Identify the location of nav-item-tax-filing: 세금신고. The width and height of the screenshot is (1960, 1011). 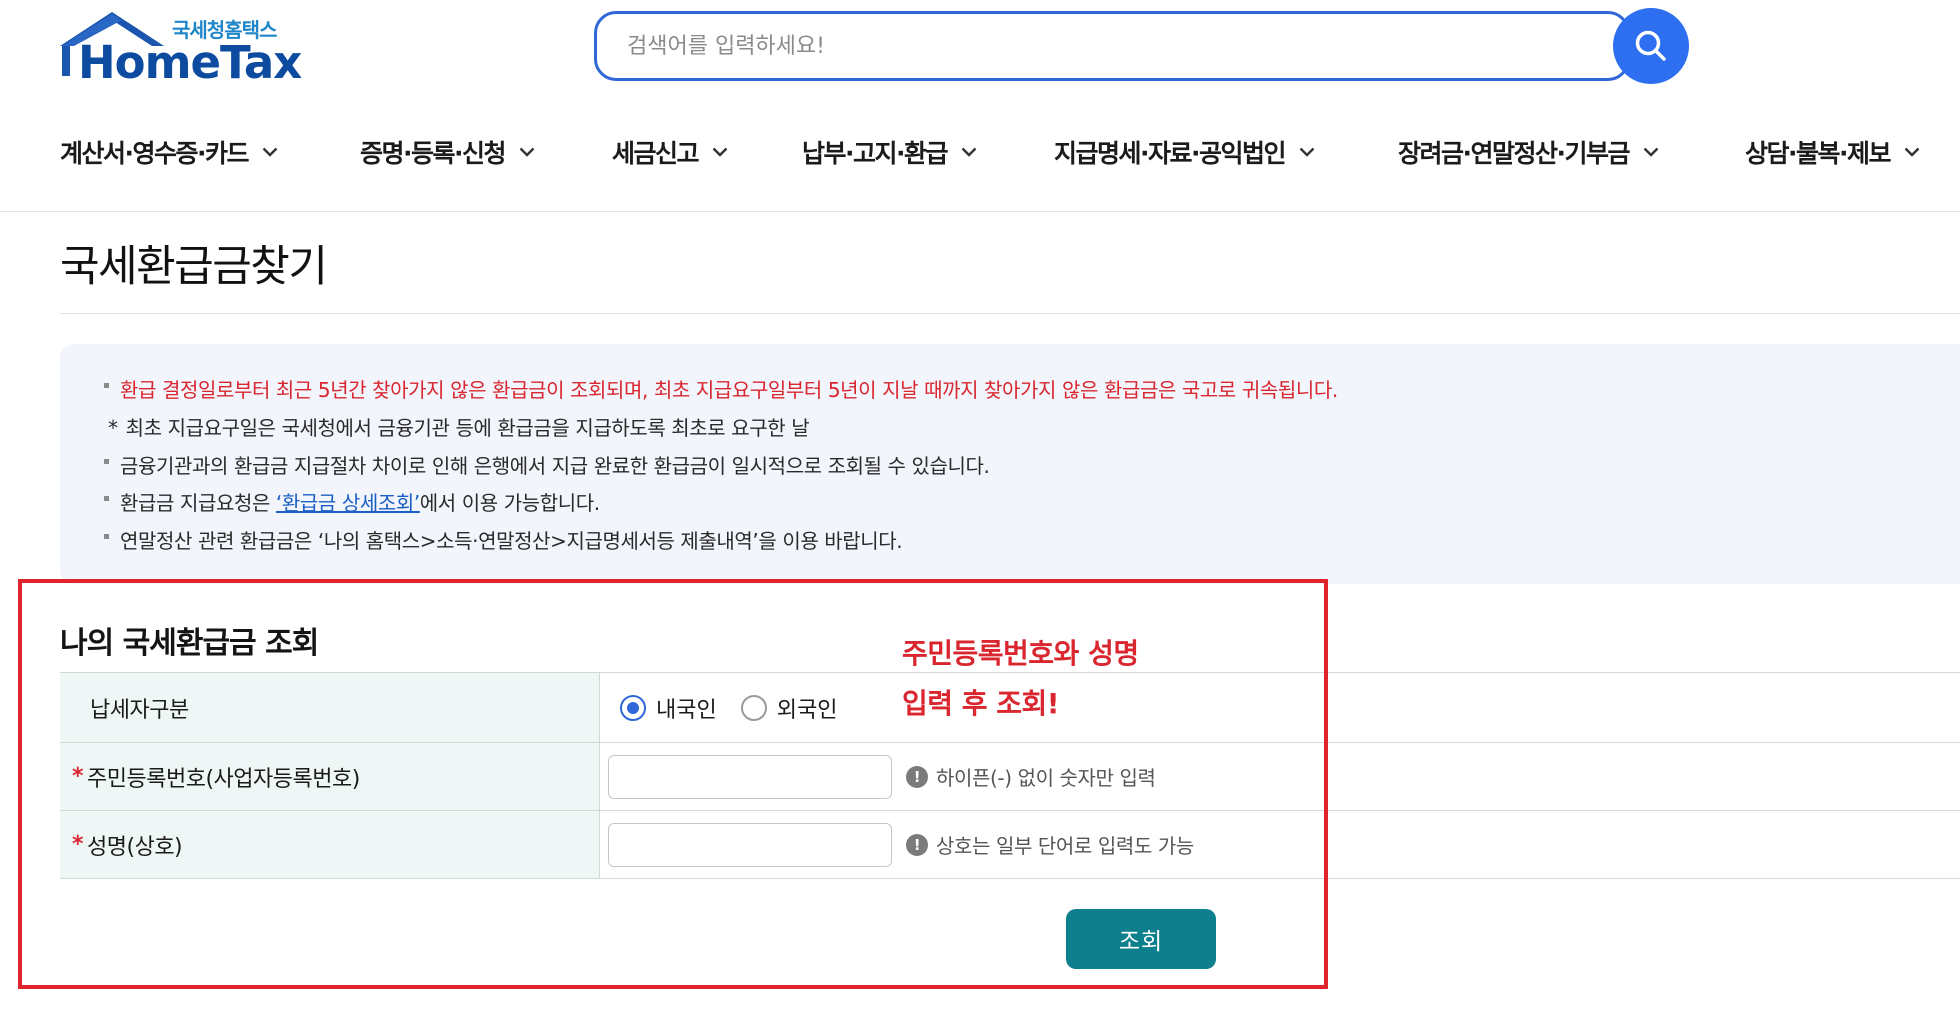
(670, 152).